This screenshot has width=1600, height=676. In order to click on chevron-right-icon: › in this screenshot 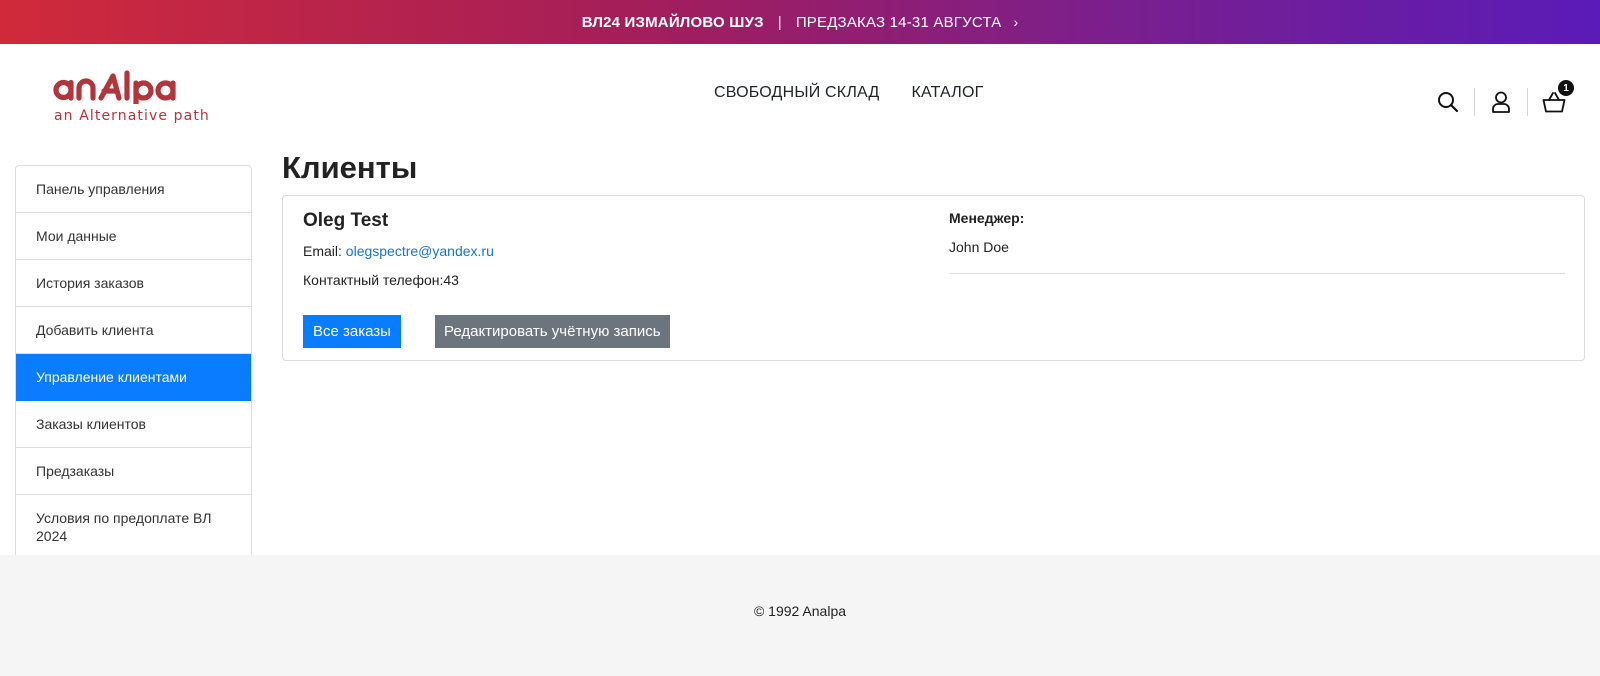, I will do `click(1016, 22)`.